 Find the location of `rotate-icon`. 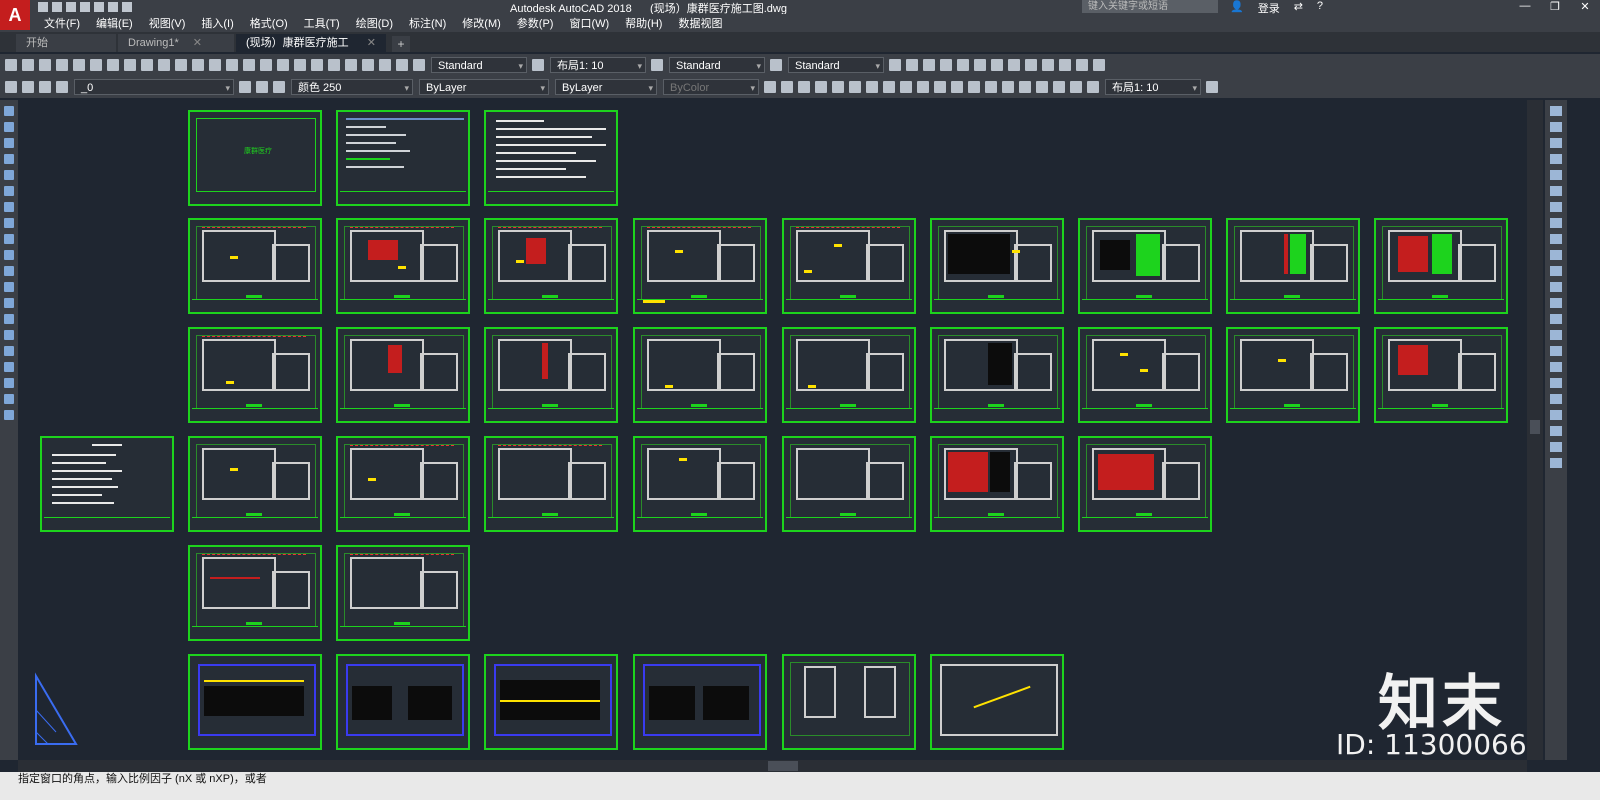

rotate-icon is located at coordinates (1556, 207).